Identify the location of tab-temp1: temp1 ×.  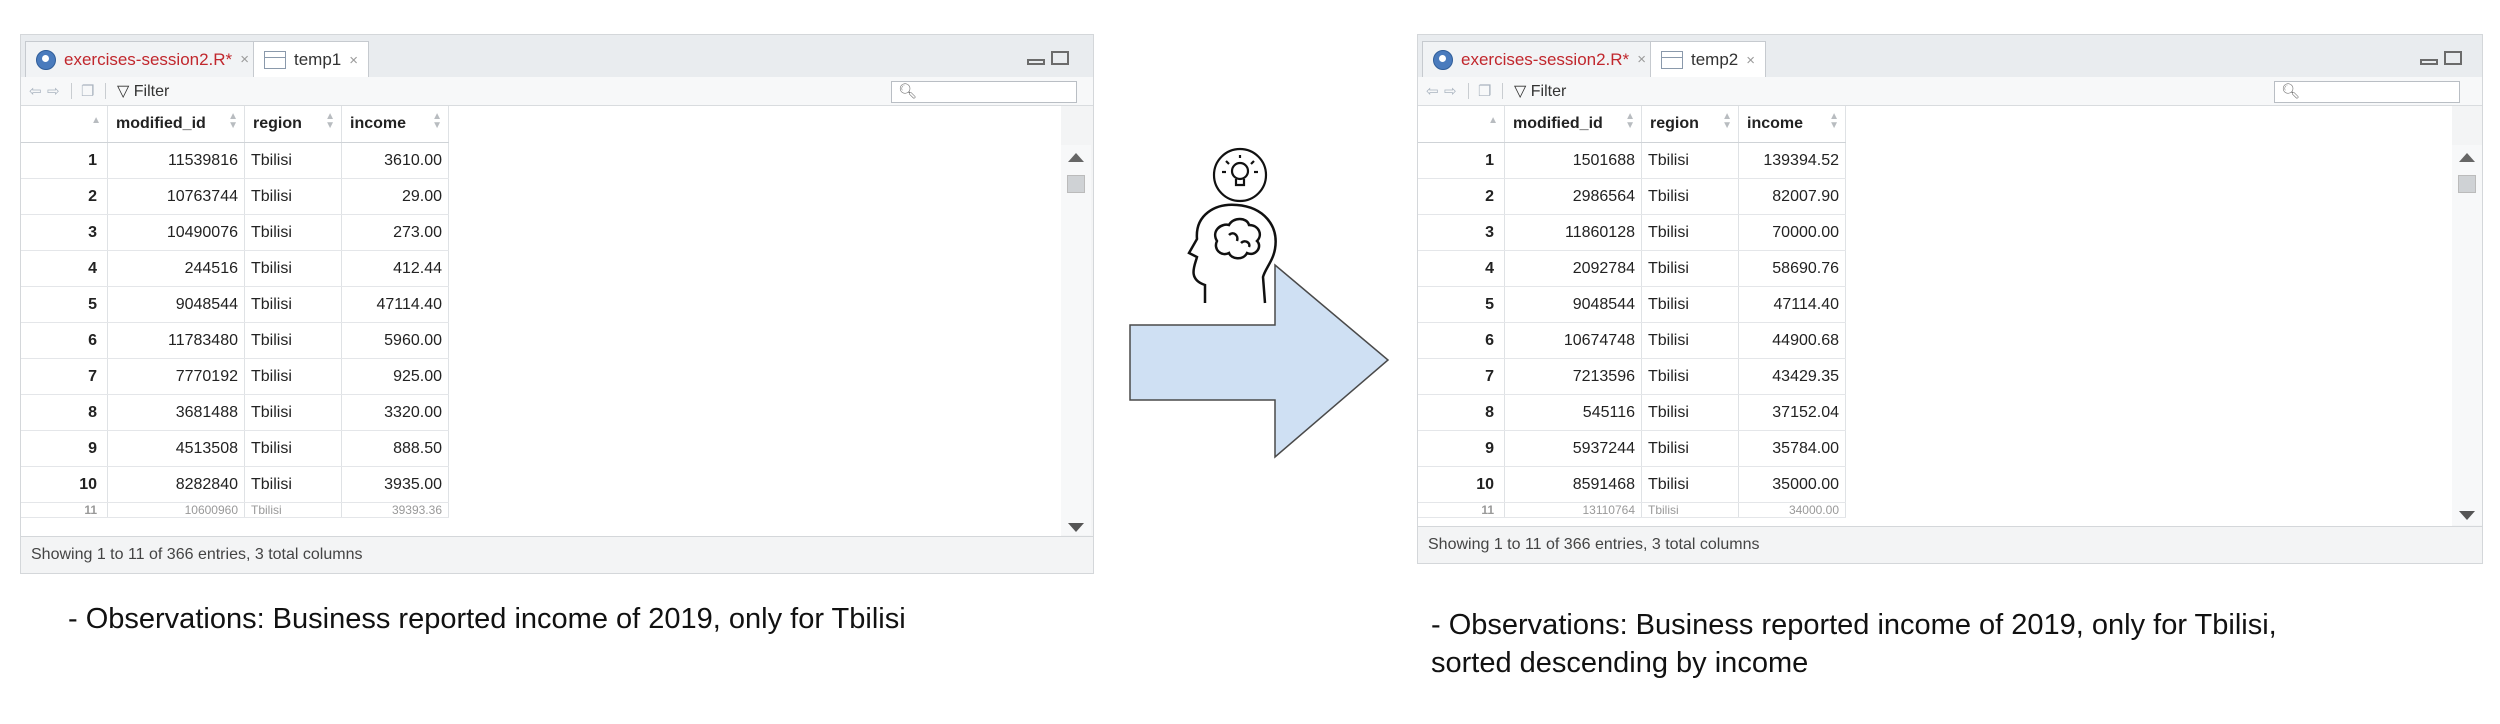
(311, 59).